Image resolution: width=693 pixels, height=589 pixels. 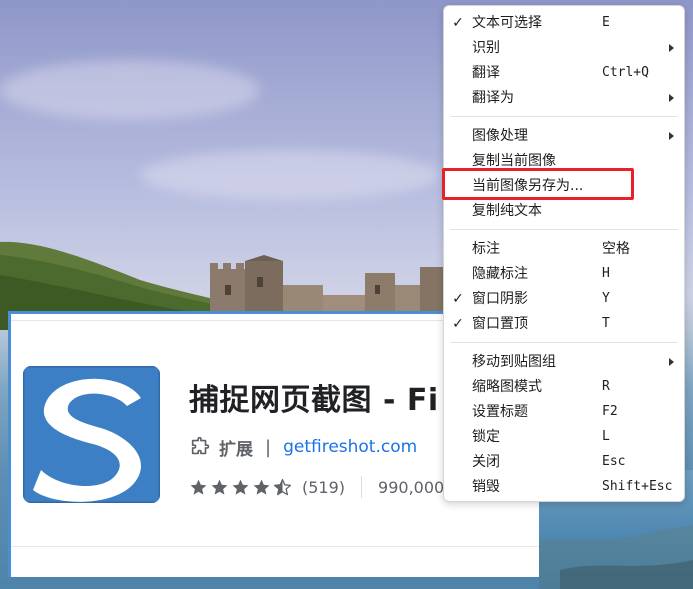 I want to click on menu-item-image-processing: 图像处理, so click(x=564, y=136).